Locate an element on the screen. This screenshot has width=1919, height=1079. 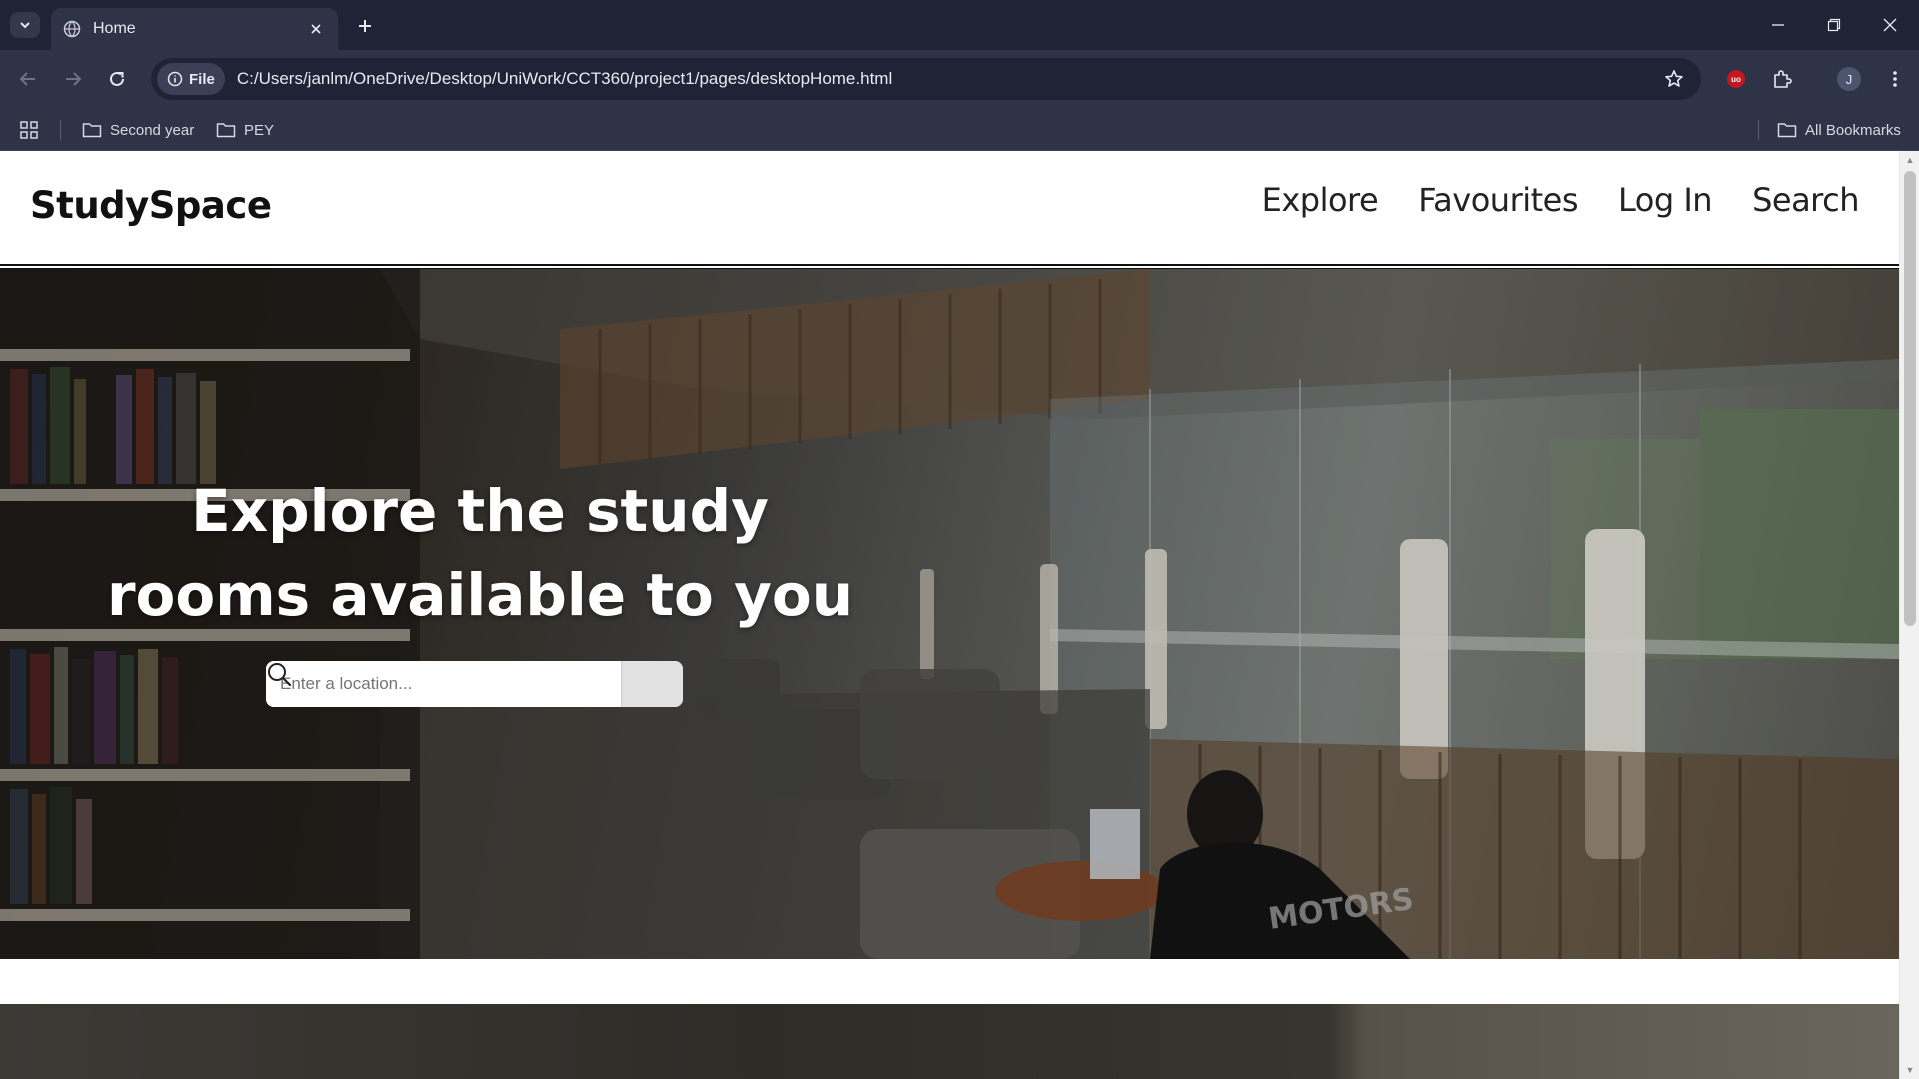
plus-icon is located at coordinates (365, 26).